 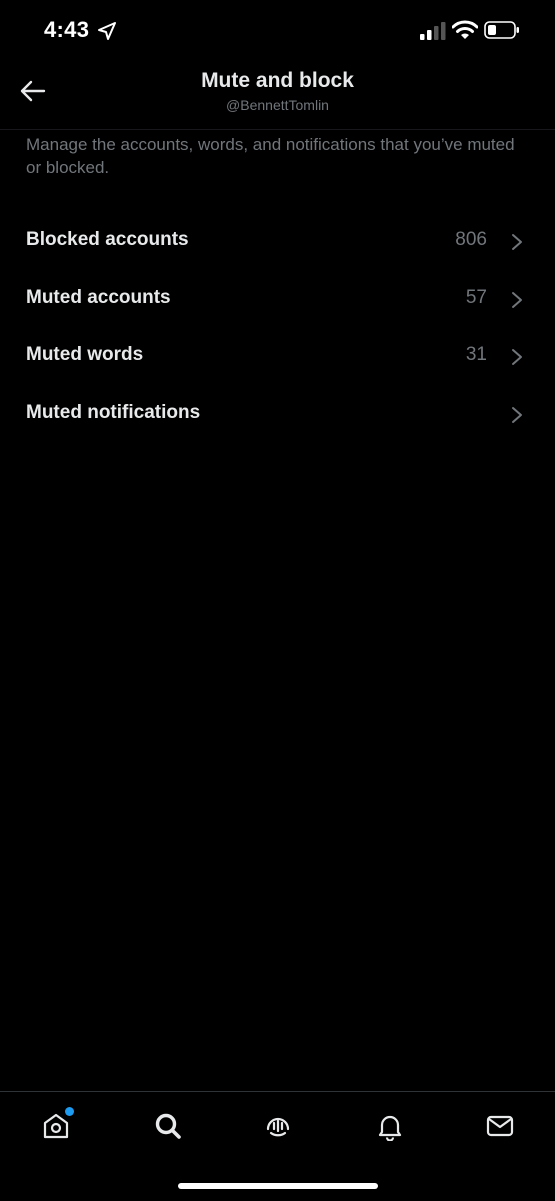 What do you see at coordinates (501, 30) in the screenshot?
I see `battery-icon` at bounding box center [501, 30].